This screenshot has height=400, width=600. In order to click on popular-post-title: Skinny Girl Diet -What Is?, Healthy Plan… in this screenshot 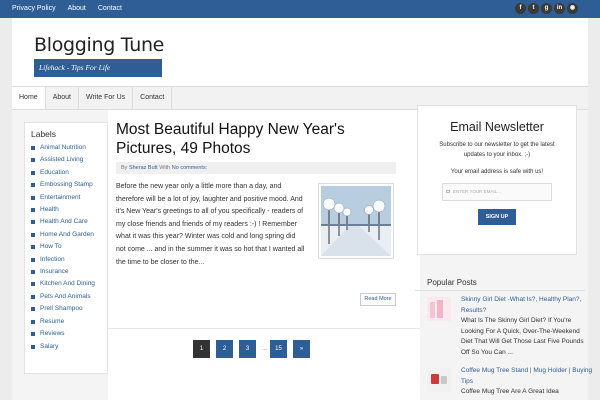, I will do `click(527, 305)`.